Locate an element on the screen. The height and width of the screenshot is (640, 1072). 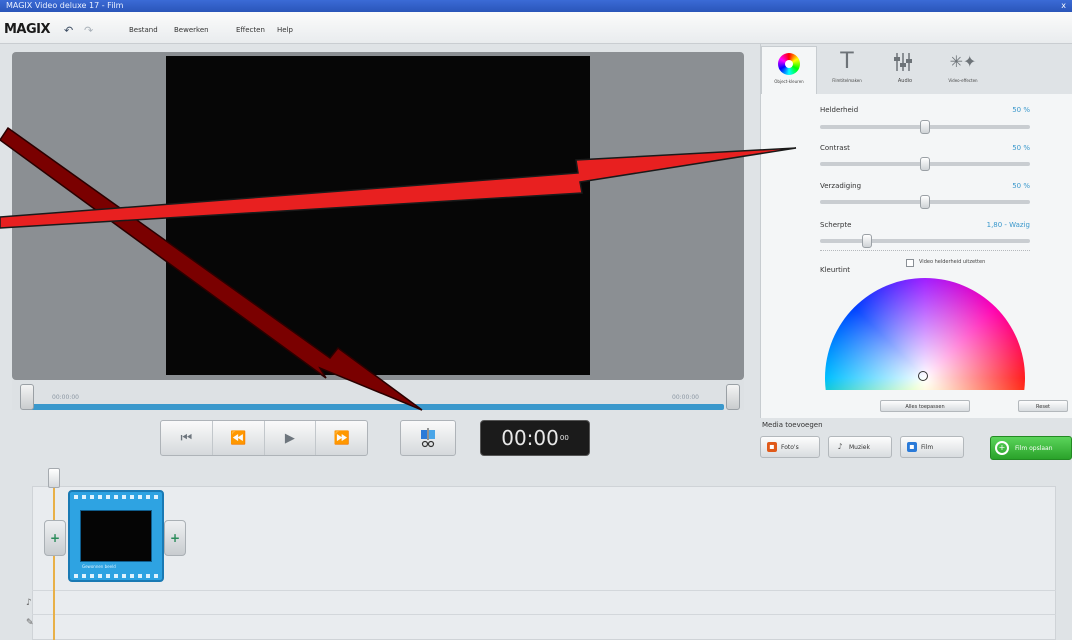
contrast-label: Contrast is located at coordinates (835, 148).